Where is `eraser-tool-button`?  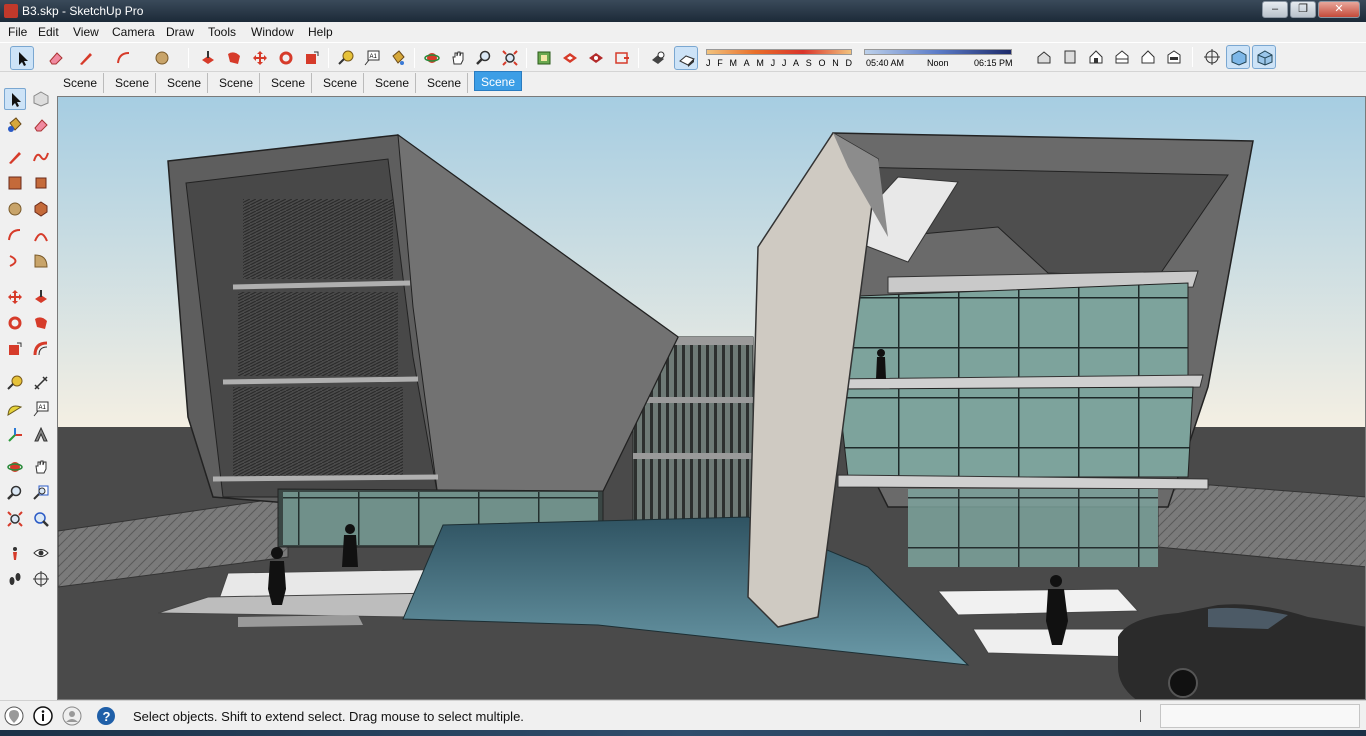 eraser-tool-button is located at coordinates (56, 58).